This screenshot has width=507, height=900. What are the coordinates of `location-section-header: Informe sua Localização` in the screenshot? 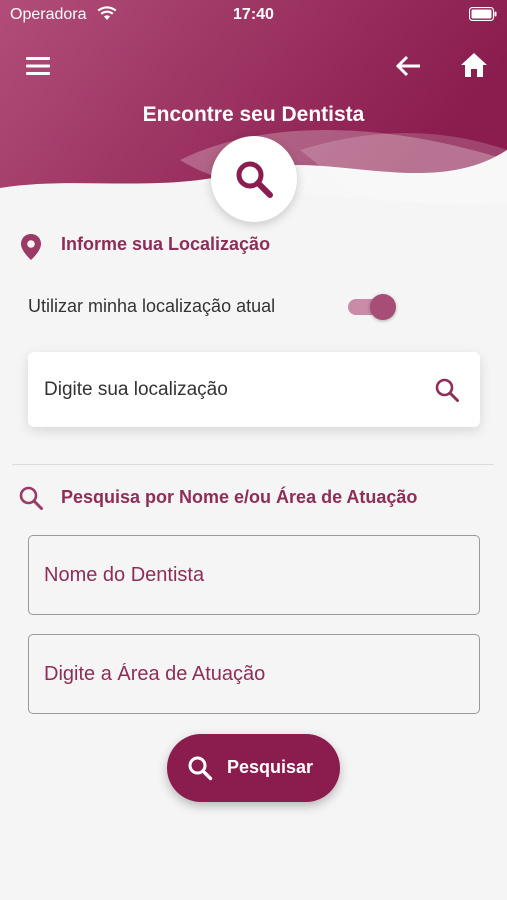 It's located at (258, 245).